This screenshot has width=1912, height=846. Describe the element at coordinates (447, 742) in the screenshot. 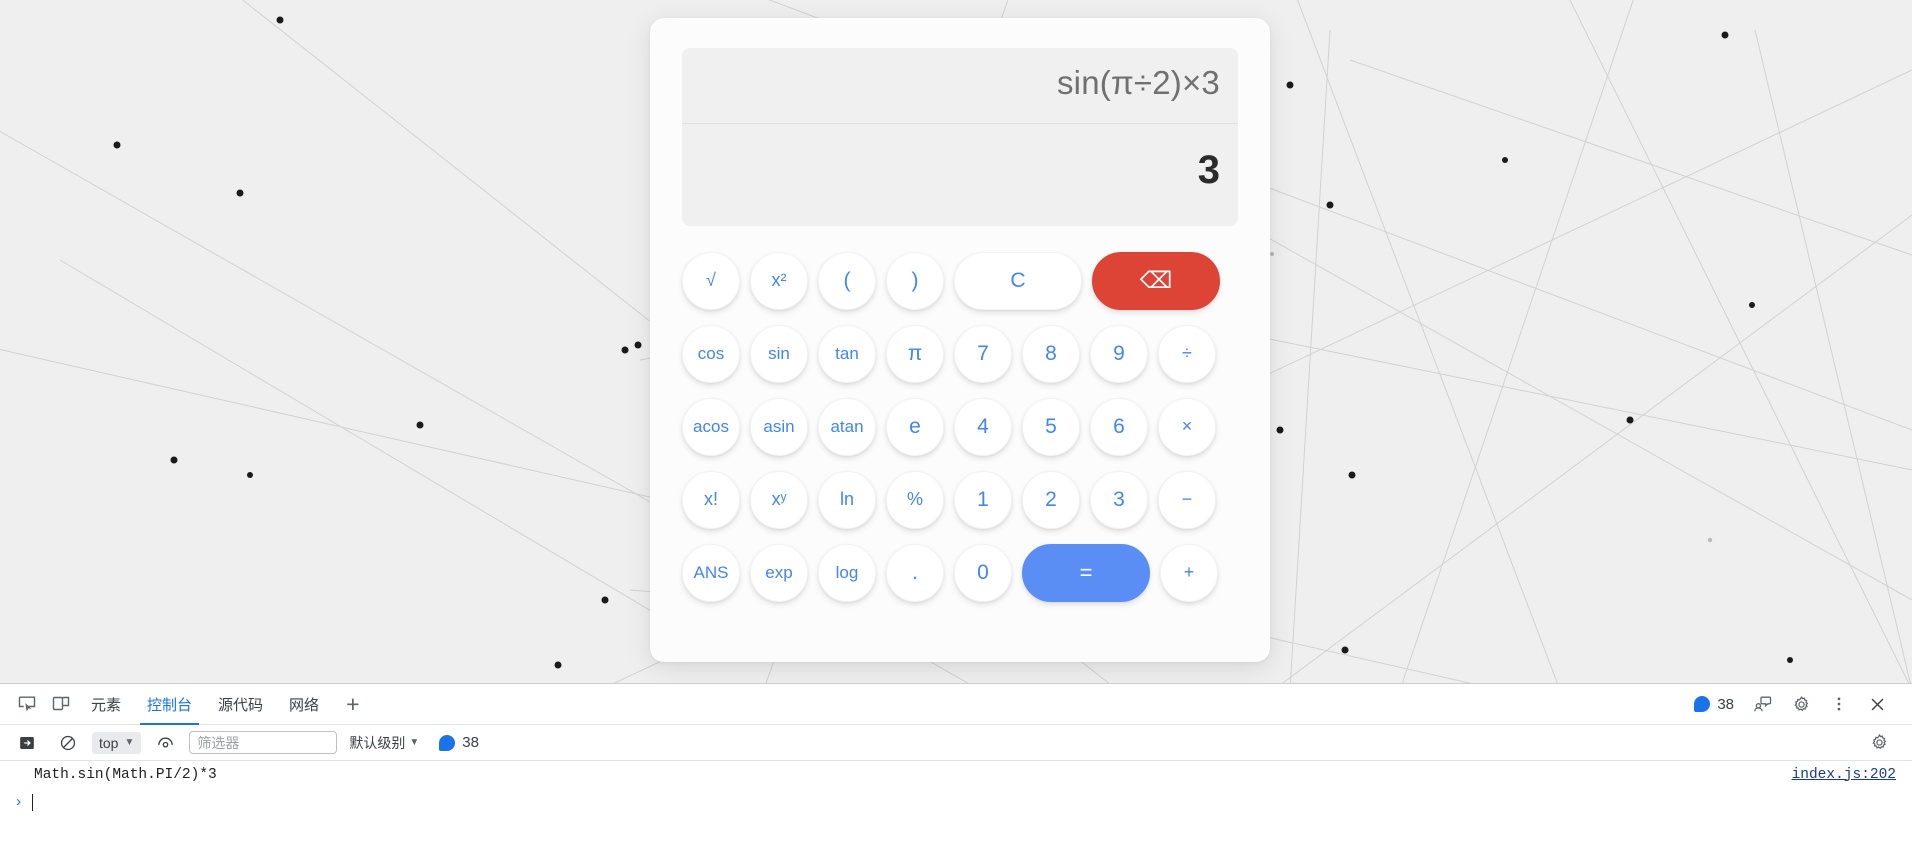

I see `message-icon-small` at that location.